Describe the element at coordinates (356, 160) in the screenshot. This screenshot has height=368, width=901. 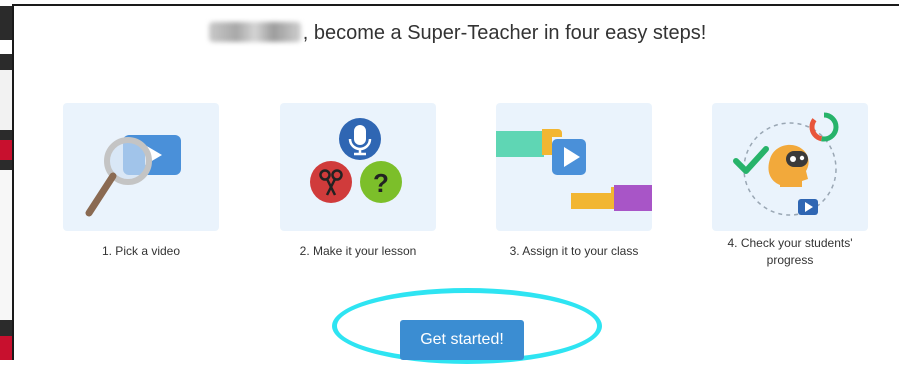
I see `lesson-tools-icon: ?` at that location.